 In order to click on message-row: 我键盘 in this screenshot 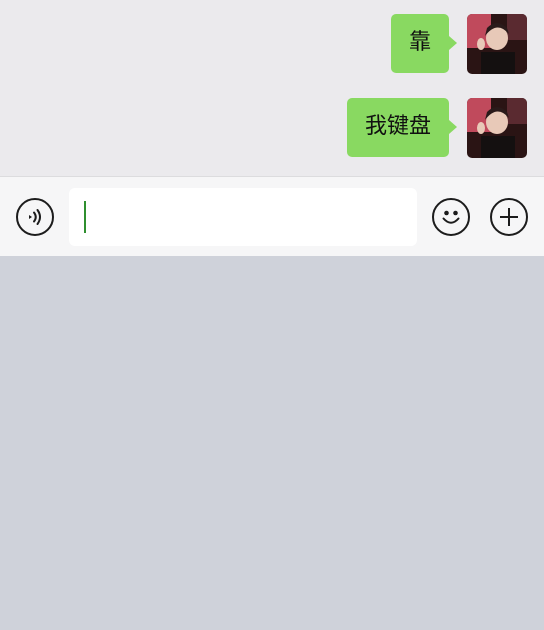, I will do `click(436, 128)`.